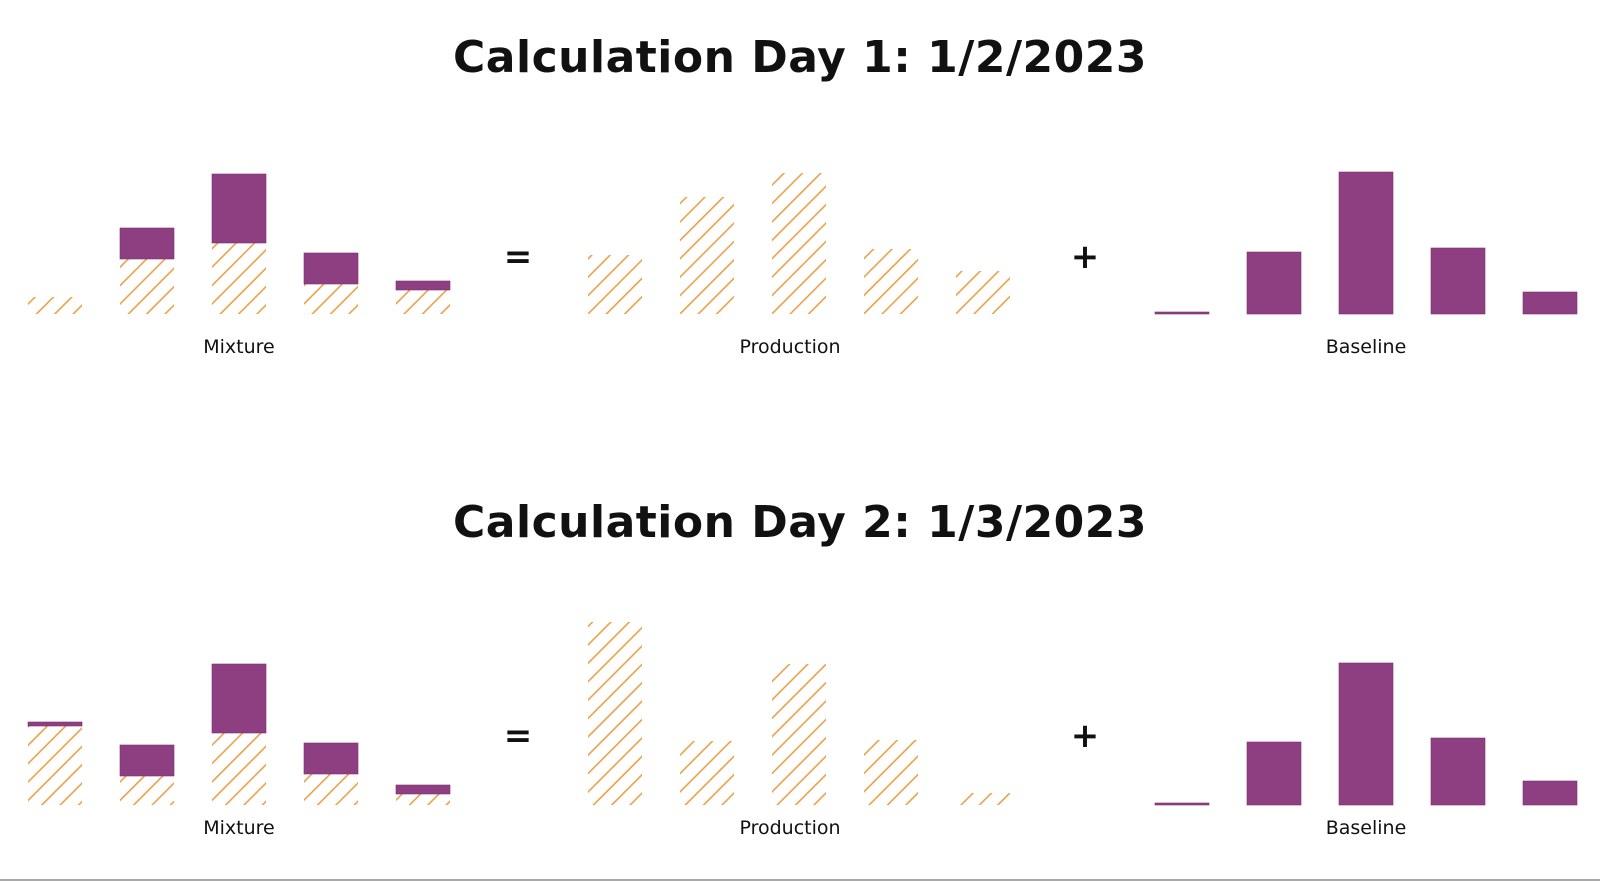 This screenshot has width=1600, height=881. I want to click on panel-label-production-day-1: Production, so click(789, 347).